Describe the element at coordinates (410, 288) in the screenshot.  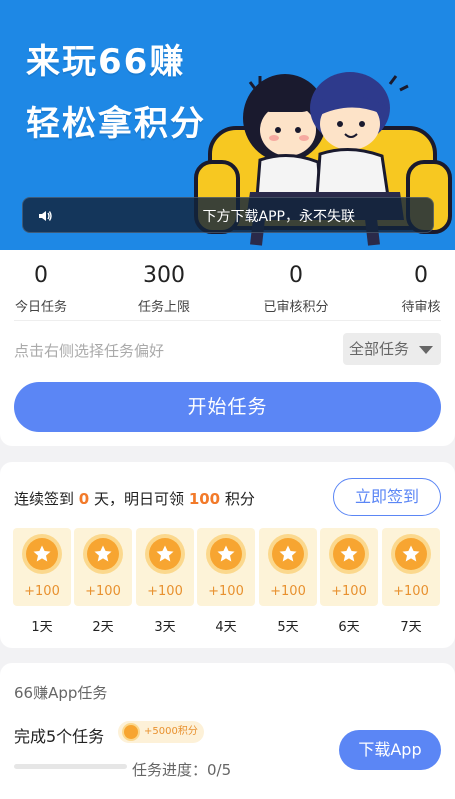
I see `stat-pending-review: 0 待审核` at that location.